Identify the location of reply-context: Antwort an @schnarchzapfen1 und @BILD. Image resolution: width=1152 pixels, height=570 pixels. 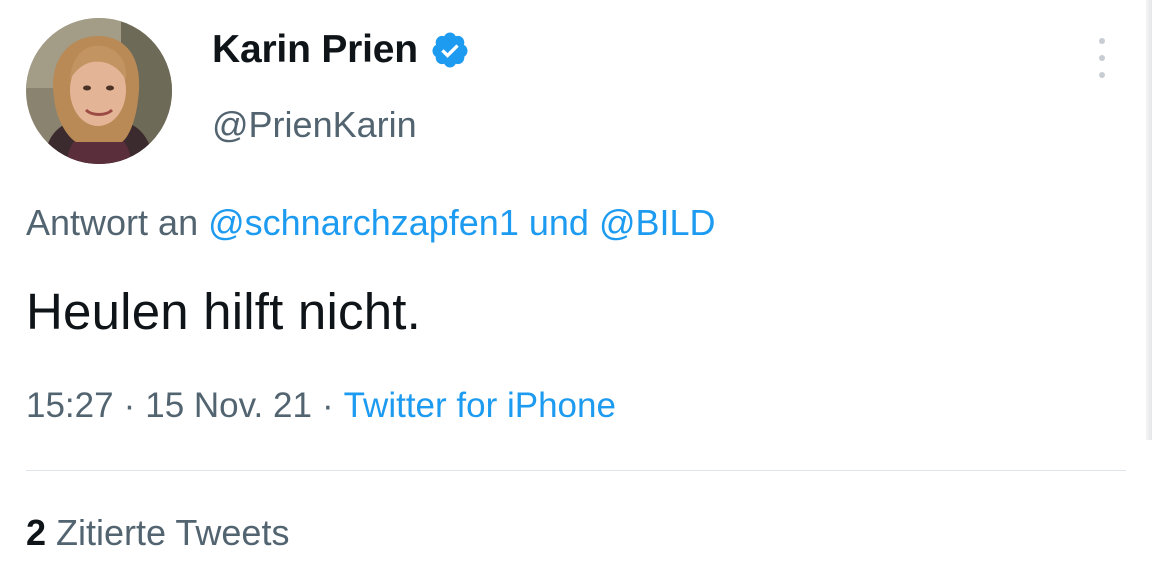
(371, 223).